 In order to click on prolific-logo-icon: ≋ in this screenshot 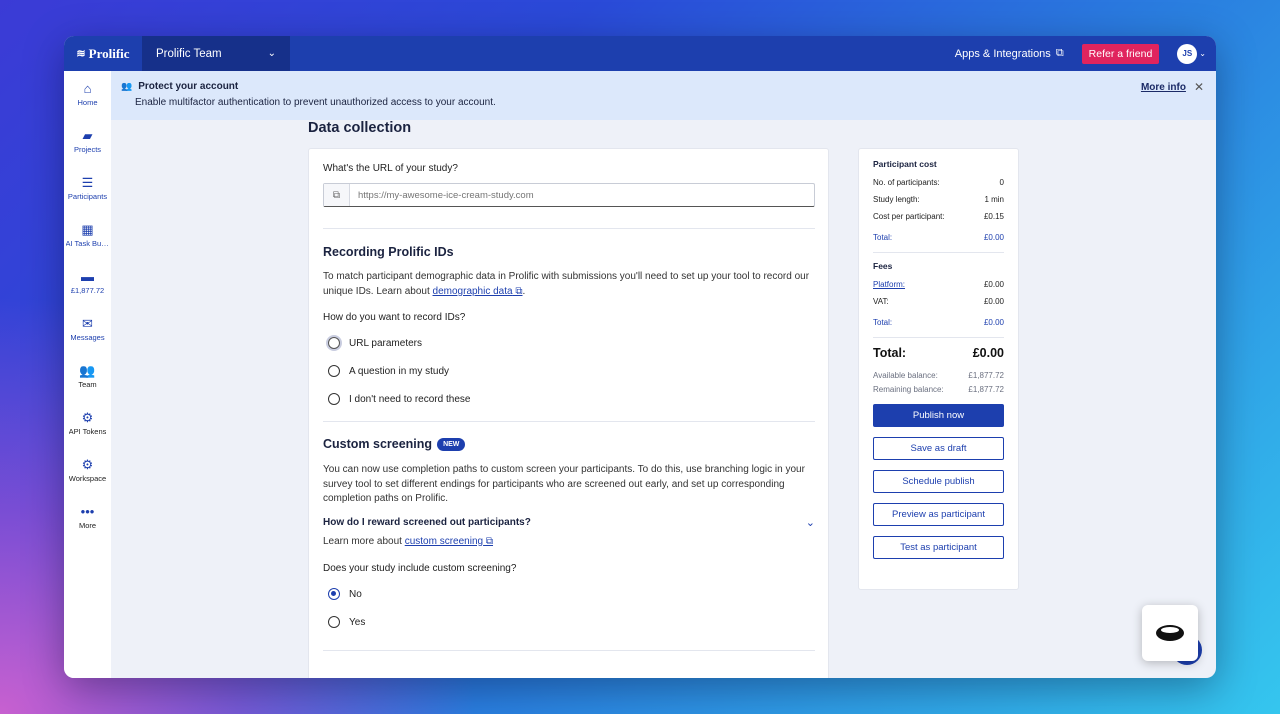, I will do `click(81, 54)`.